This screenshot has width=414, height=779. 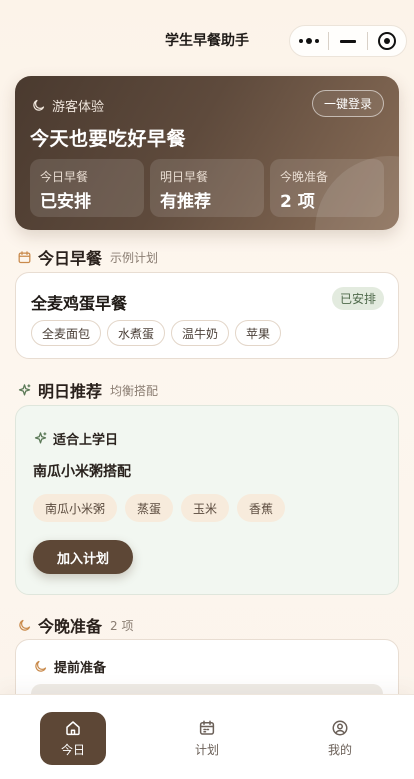 I want to click on more-button, so click(x=309, y=41).